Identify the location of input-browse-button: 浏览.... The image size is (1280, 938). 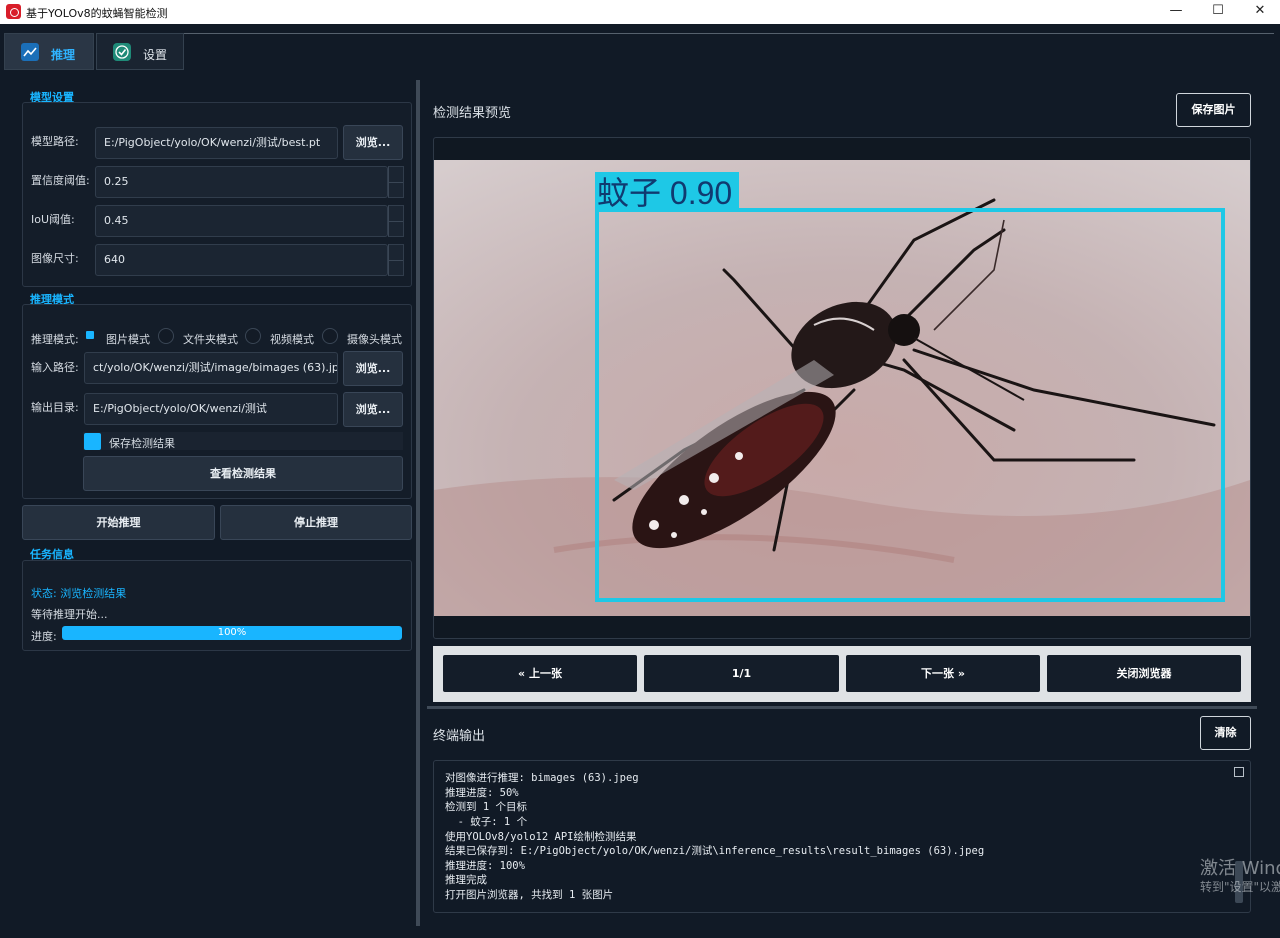
(373, 368).